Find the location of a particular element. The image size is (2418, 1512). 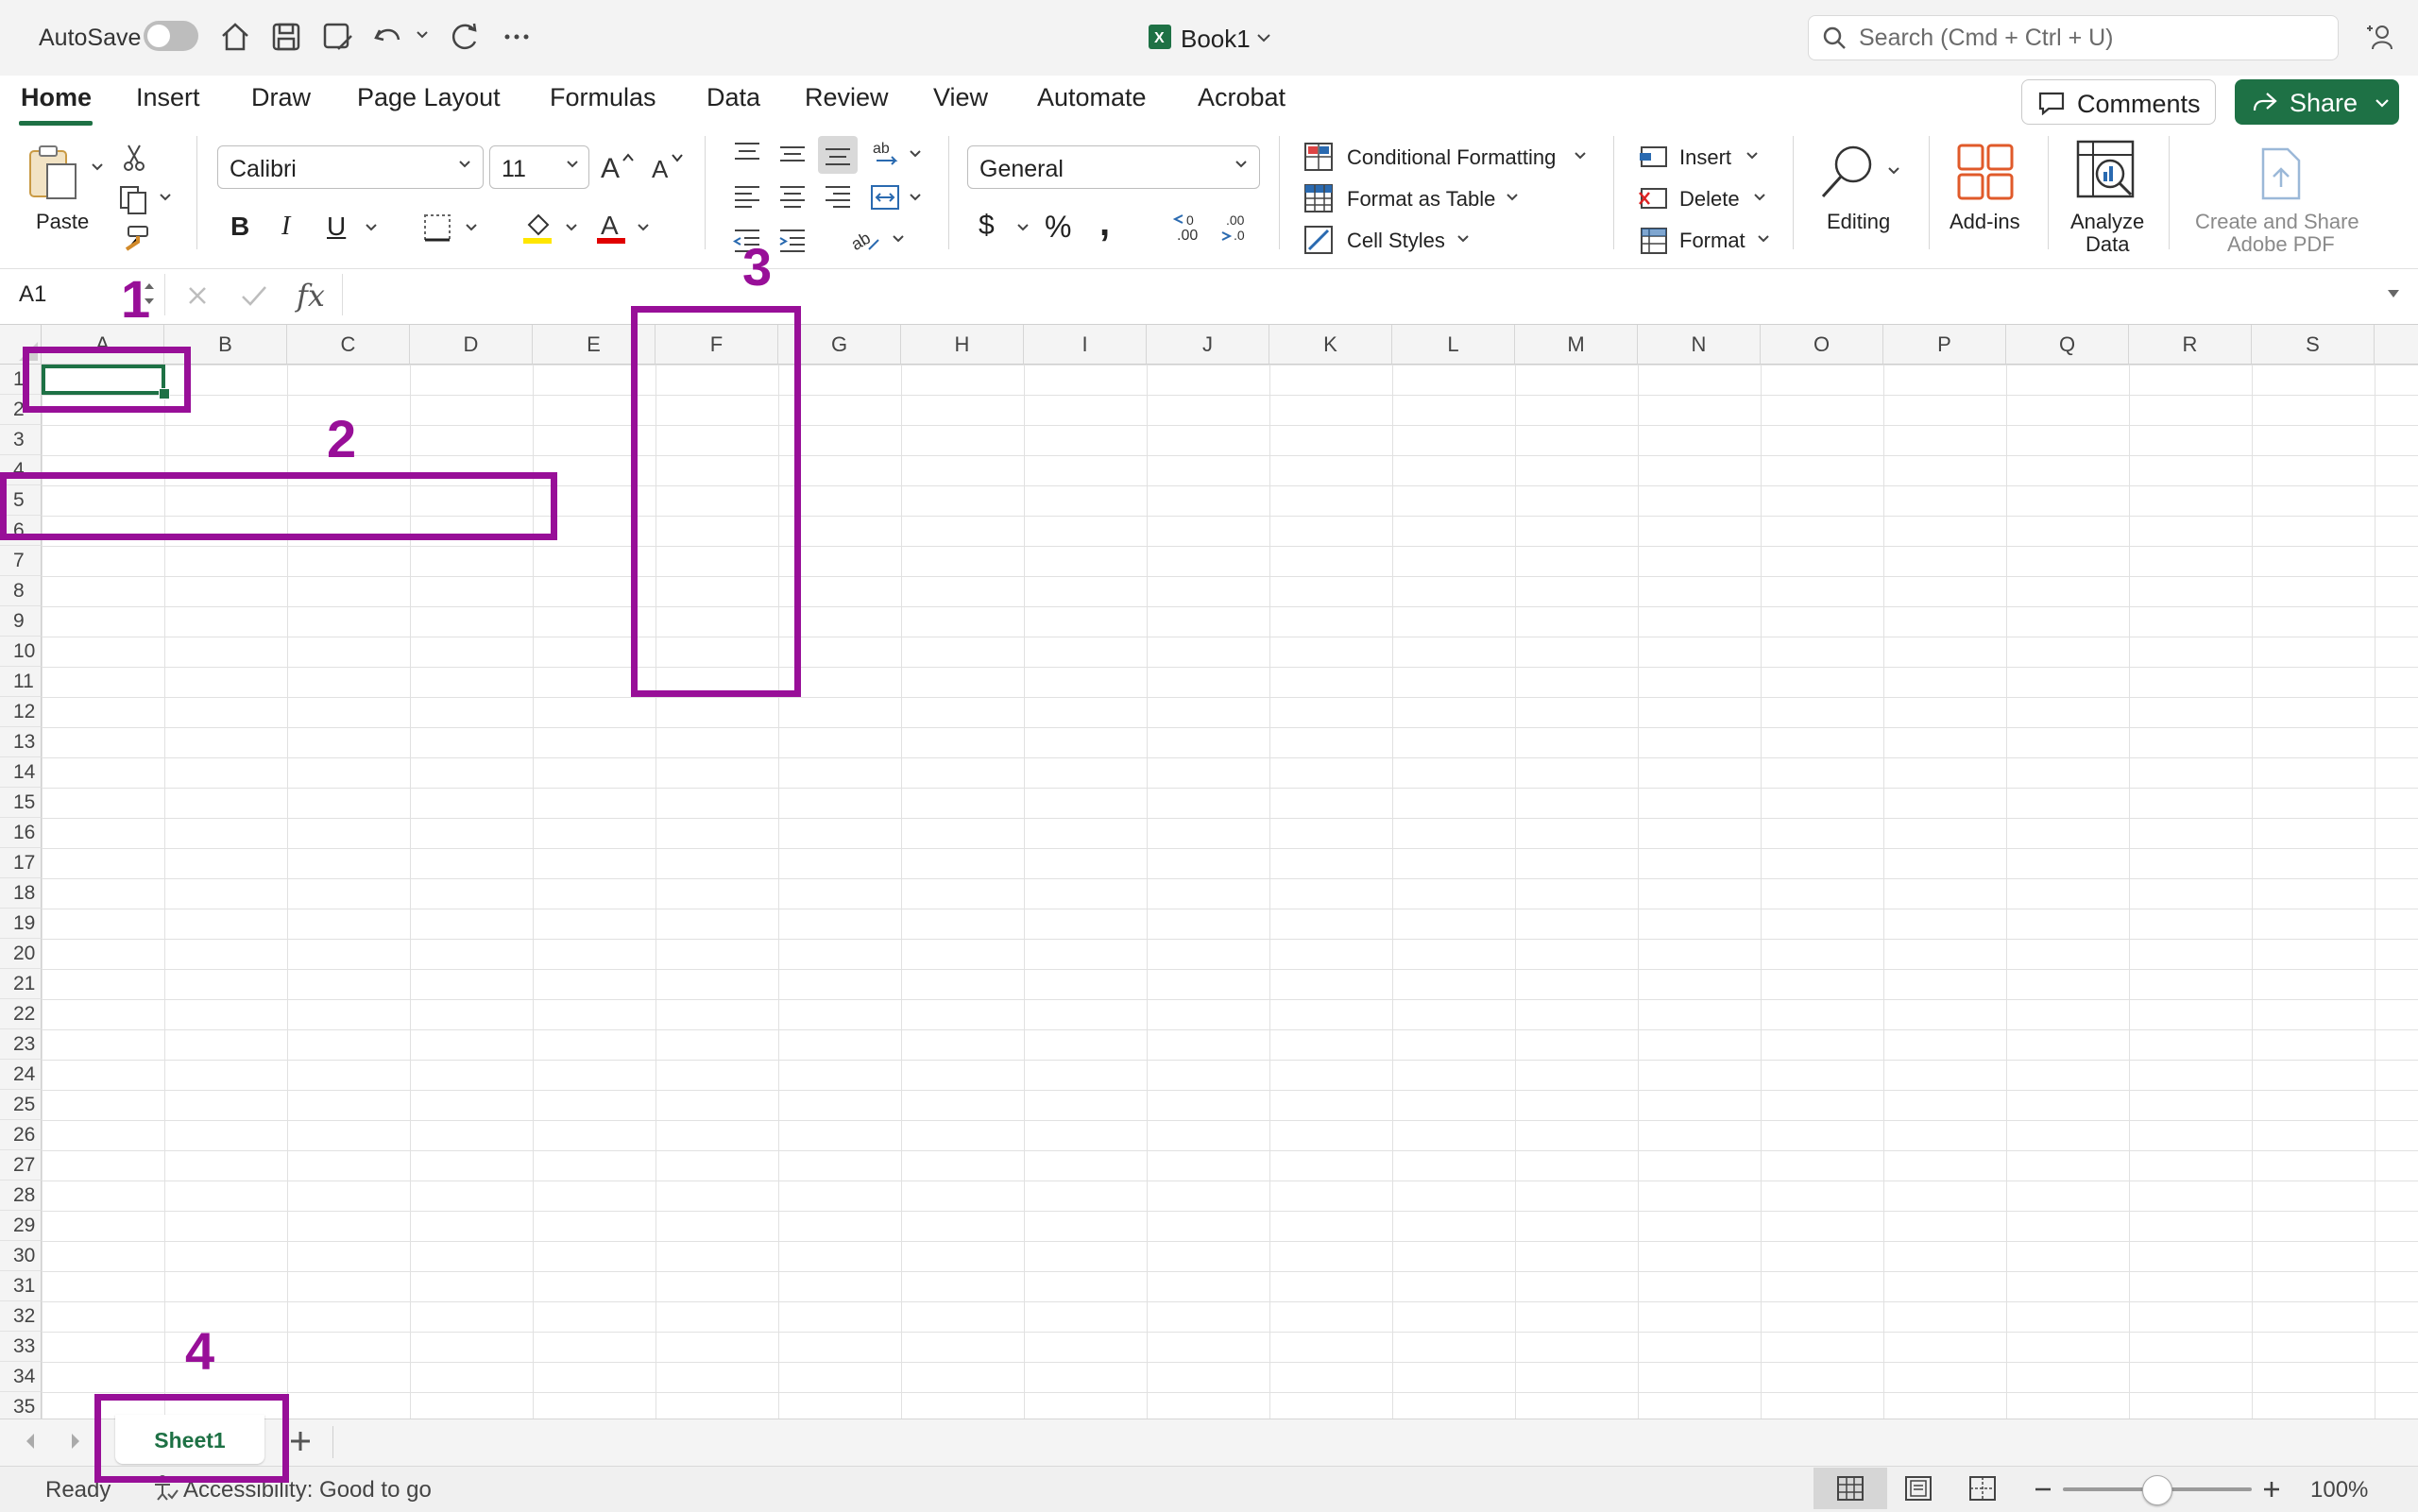

align-bottom-icon is located at coordinates (838, 155).